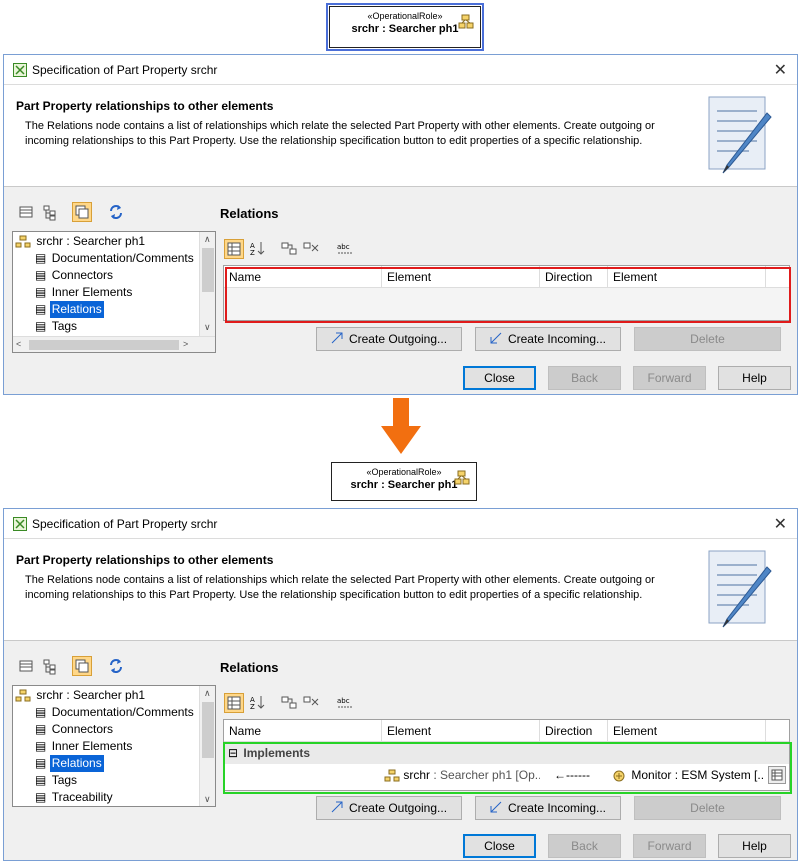 The width and height of the screenshot is (800, 864). I want to click on table-header: Name Element Direction Element, so click(506, 731).